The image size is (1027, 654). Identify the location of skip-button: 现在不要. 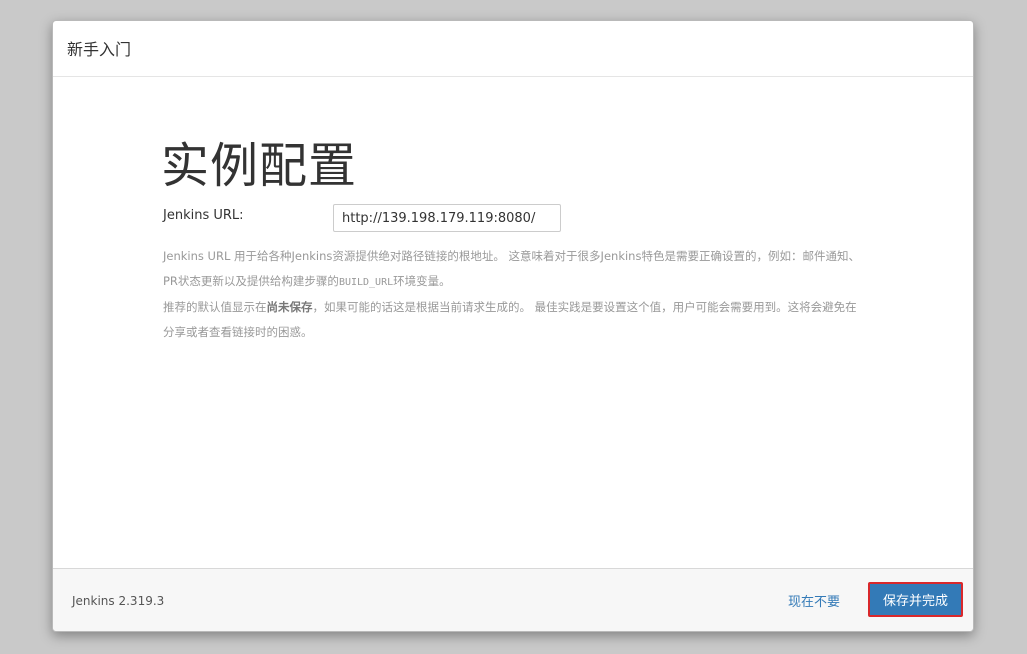
(814, 600).